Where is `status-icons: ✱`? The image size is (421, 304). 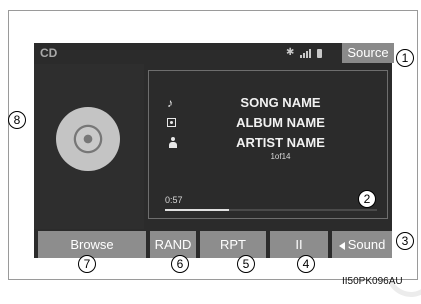
status-icons: ✱ is located at coordinates (304, 52).